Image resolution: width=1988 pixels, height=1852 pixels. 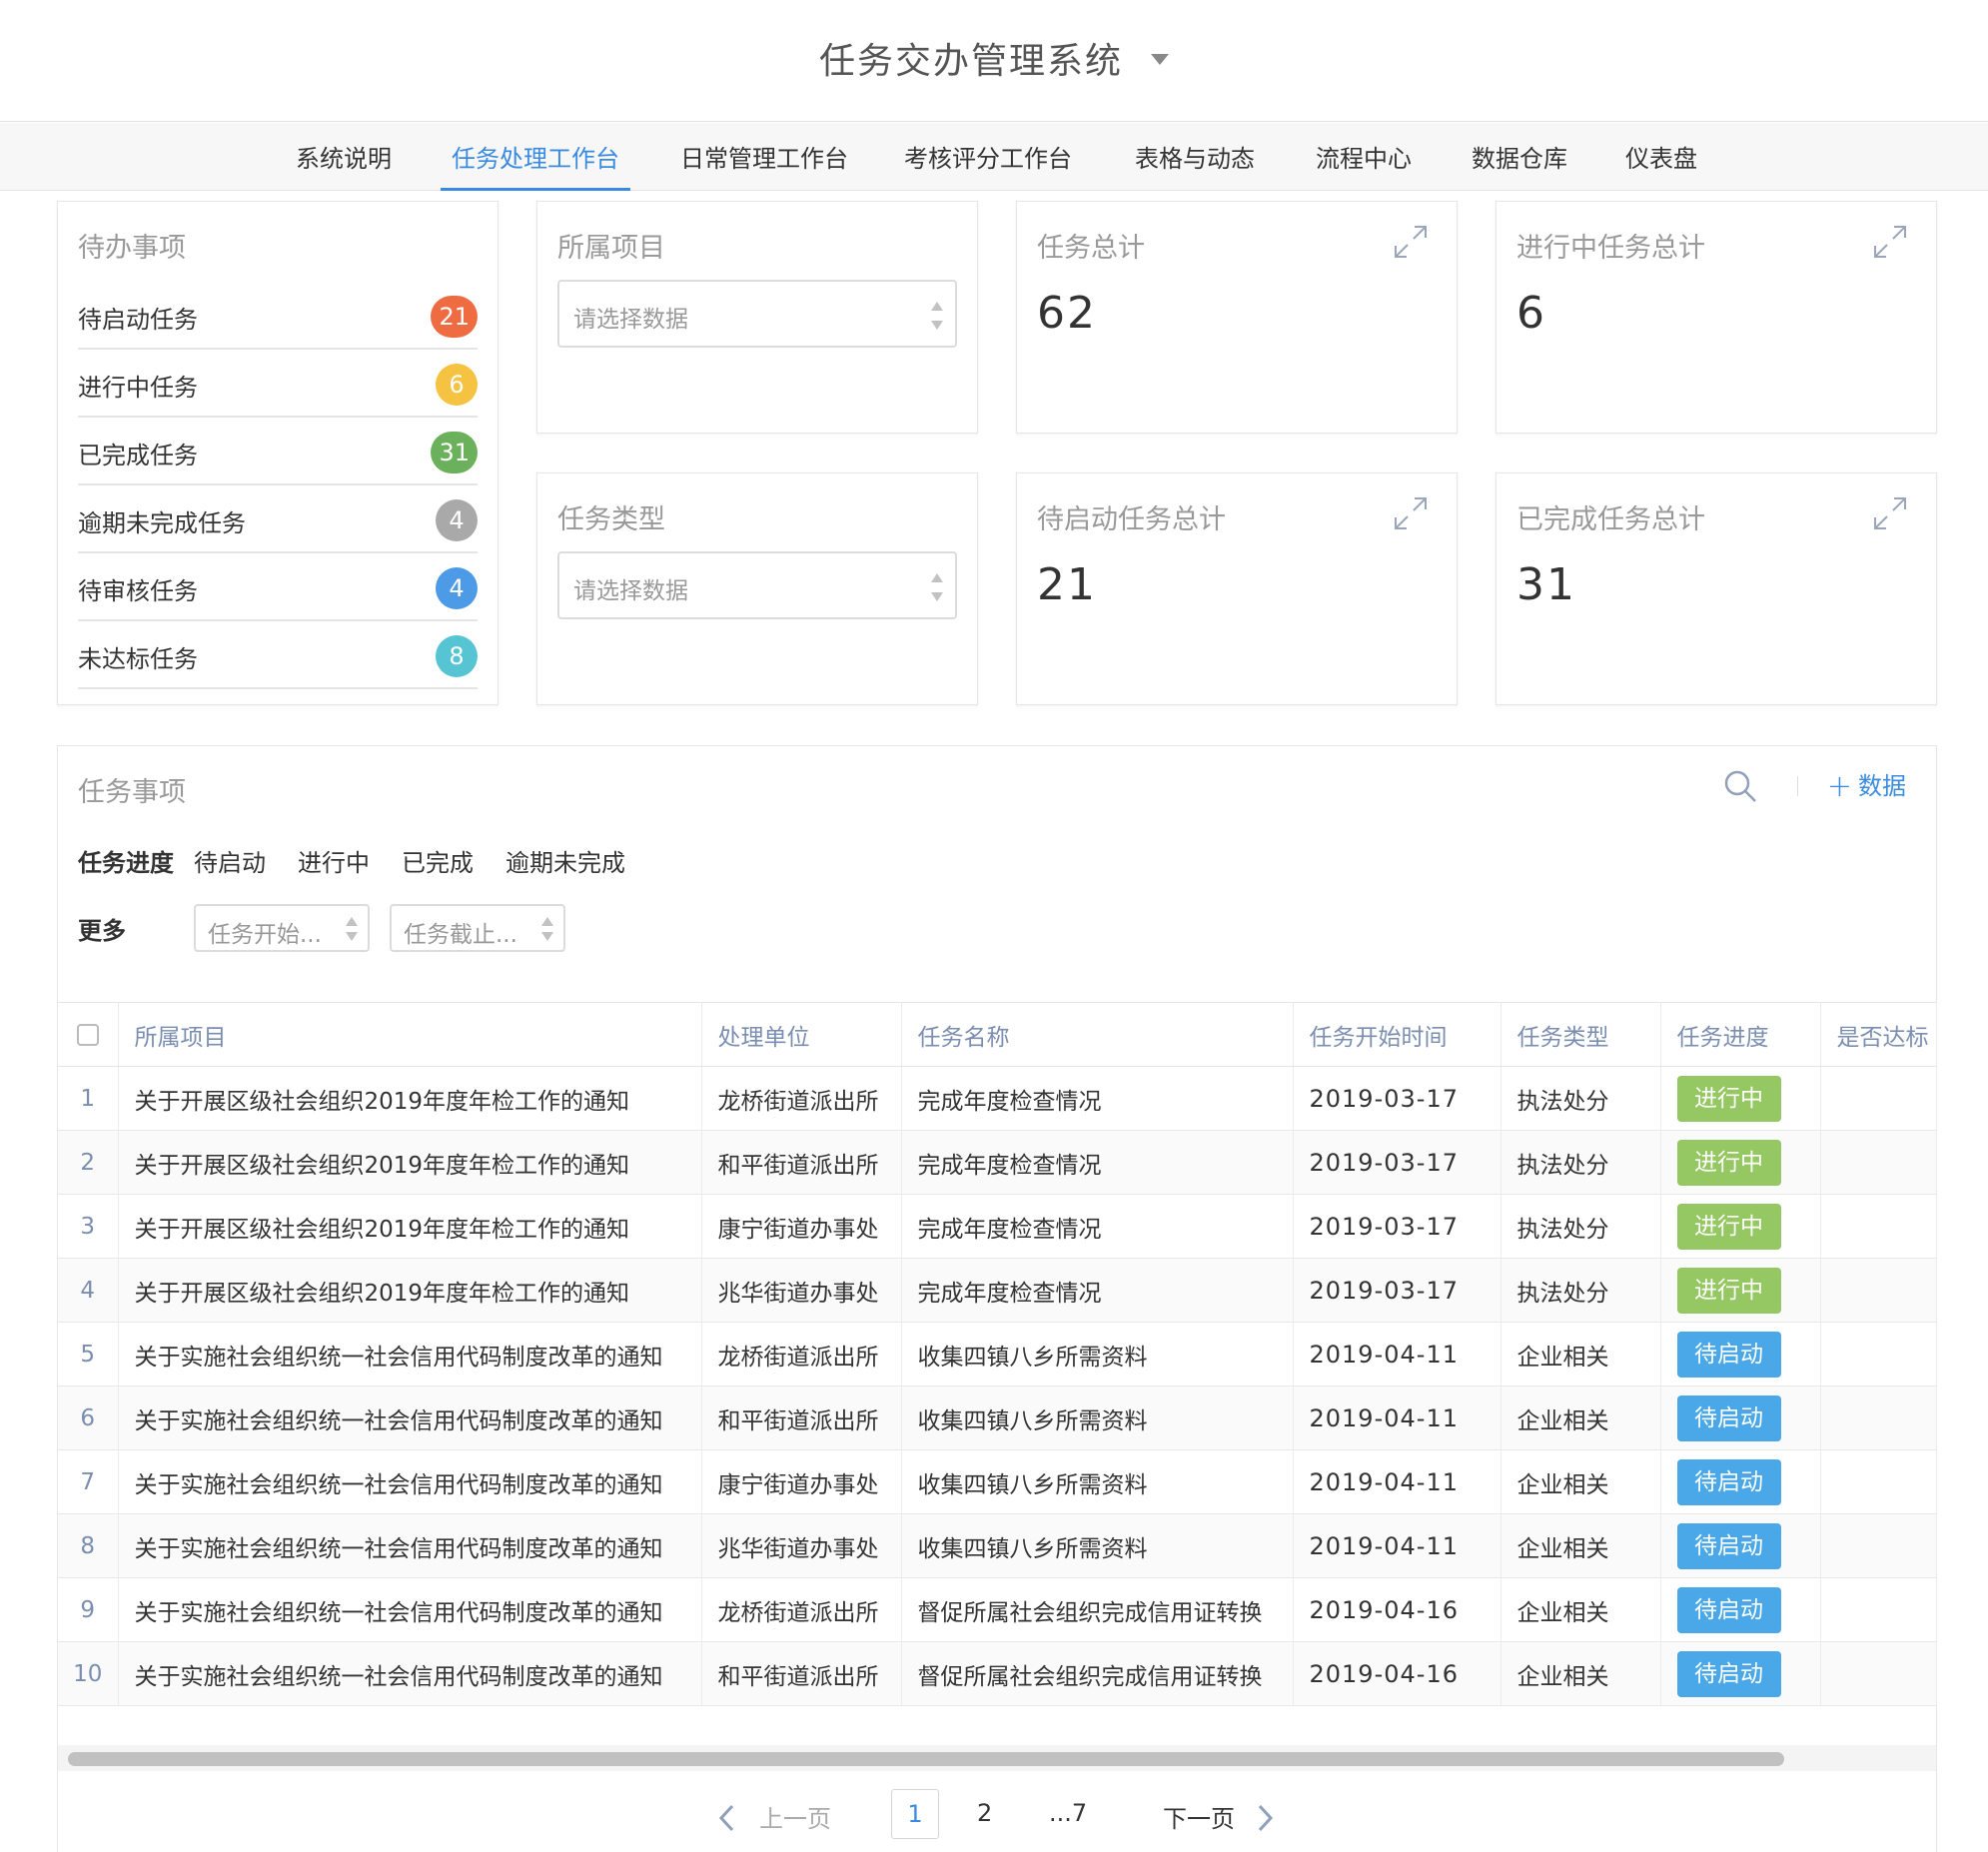 What do you see at coordinates (278, 587) in the screenshot?
I see `todo-item-review: 待审核任务 4` at bounding box center [278, 587].